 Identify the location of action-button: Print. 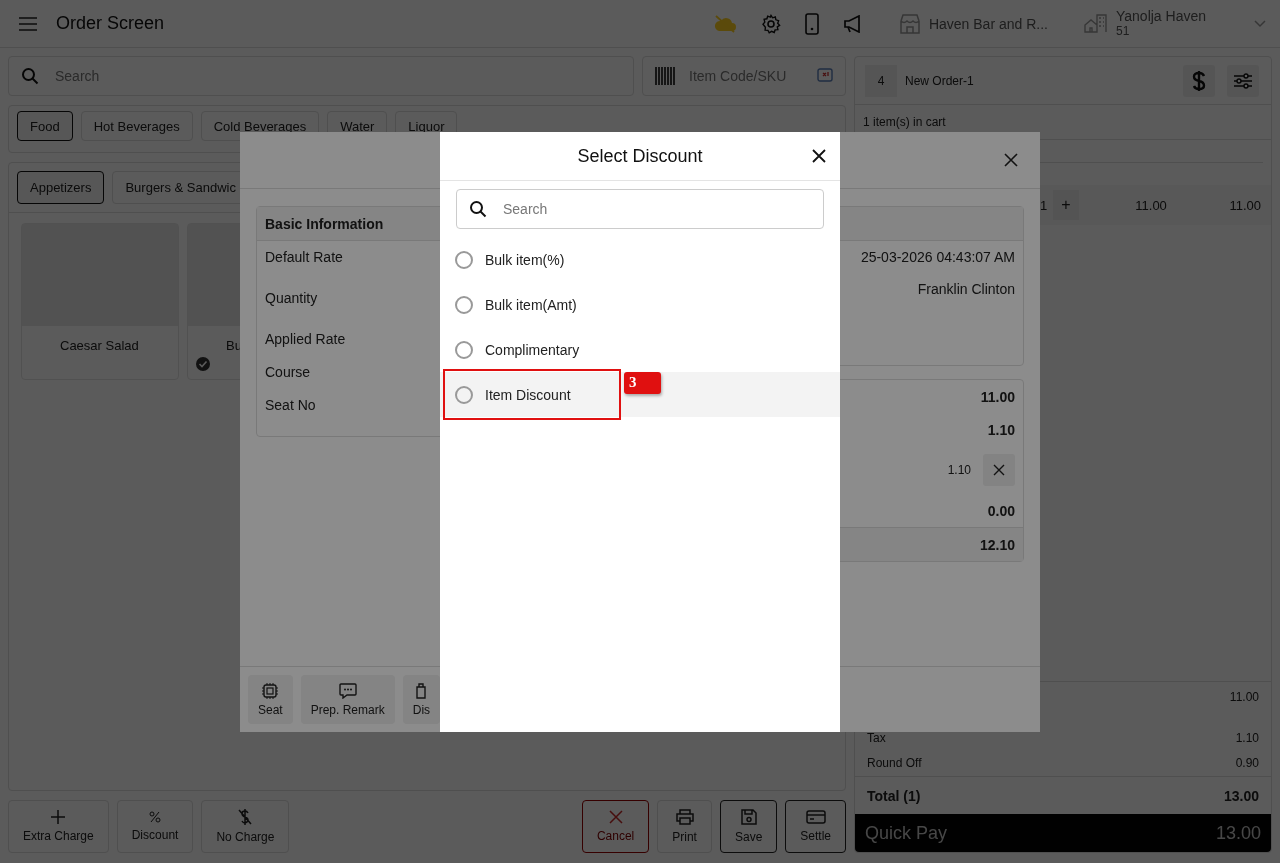
(684, 826).